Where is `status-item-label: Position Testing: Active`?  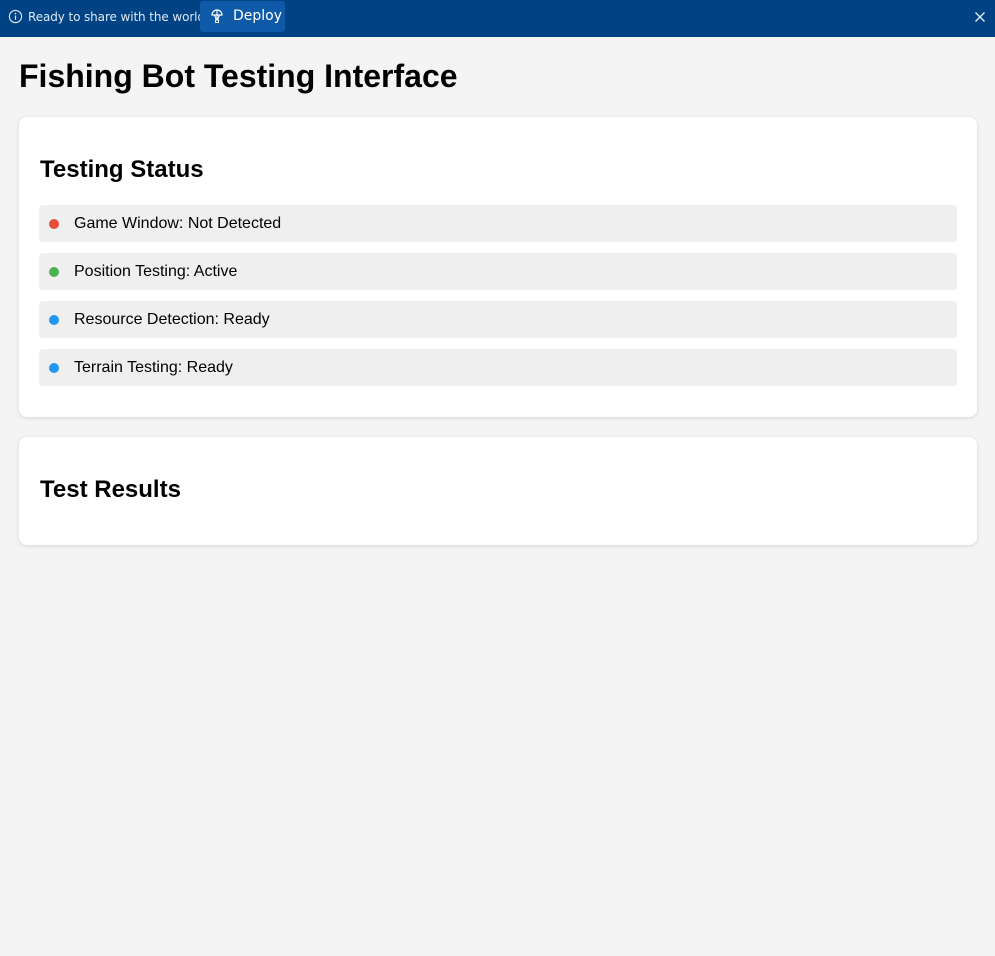
status-item-label: Position Testing: Active is located at coordinates (156, 271).